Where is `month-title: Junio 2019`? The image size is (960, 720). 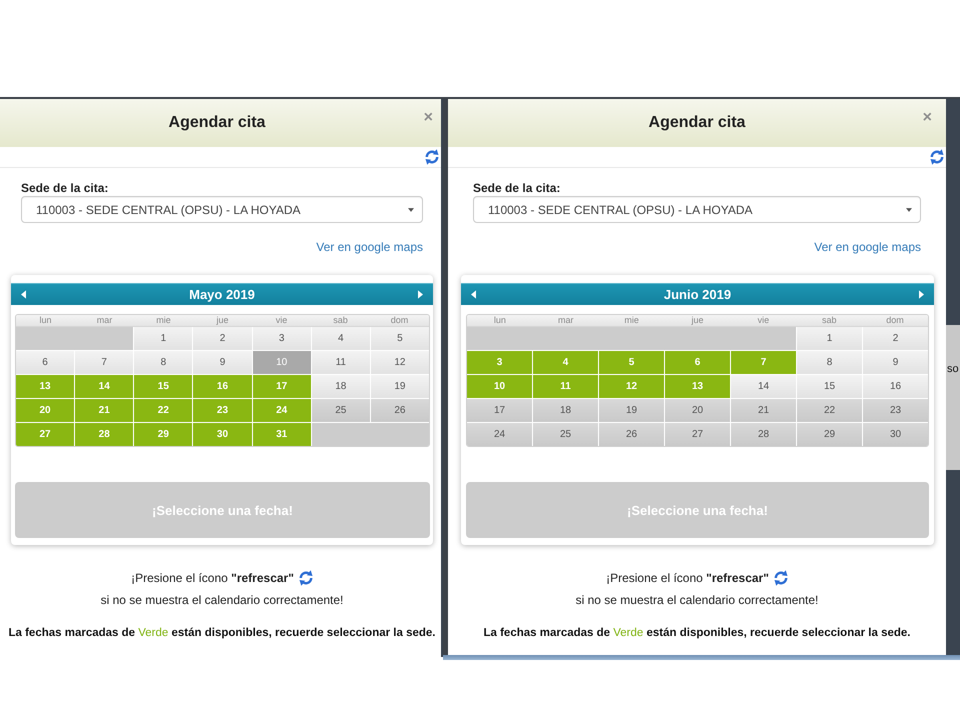 month-title: Junio 2019 is located at coordinates (698, 294).